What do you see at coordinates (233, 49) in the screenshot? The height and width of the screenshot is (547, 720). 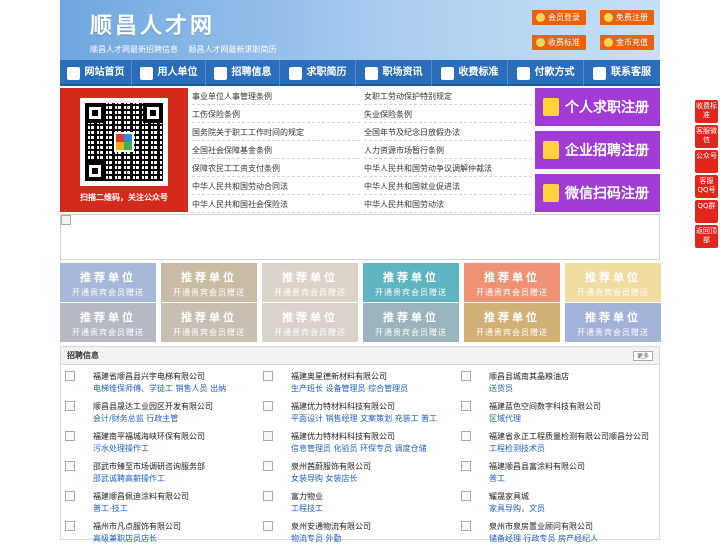 I see `latest-resumes-link: 顺昌人才网最新求职简历` at bounding box center [233, 49].